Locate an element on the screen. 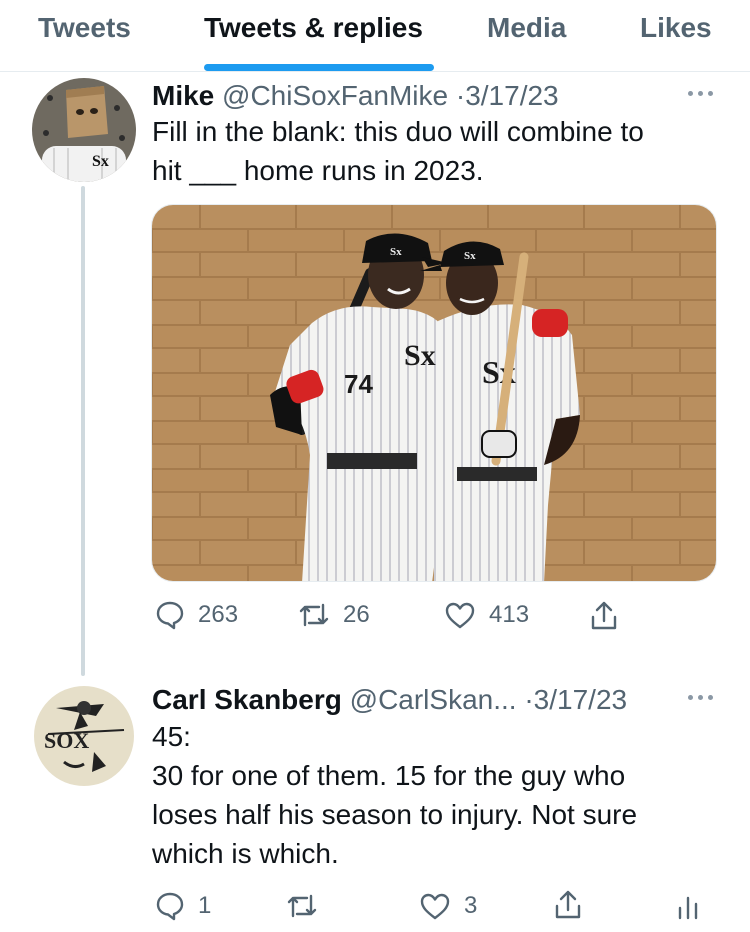 This screenshot has height=932, width=750. analytics-button is located at coordinates (688, 906).